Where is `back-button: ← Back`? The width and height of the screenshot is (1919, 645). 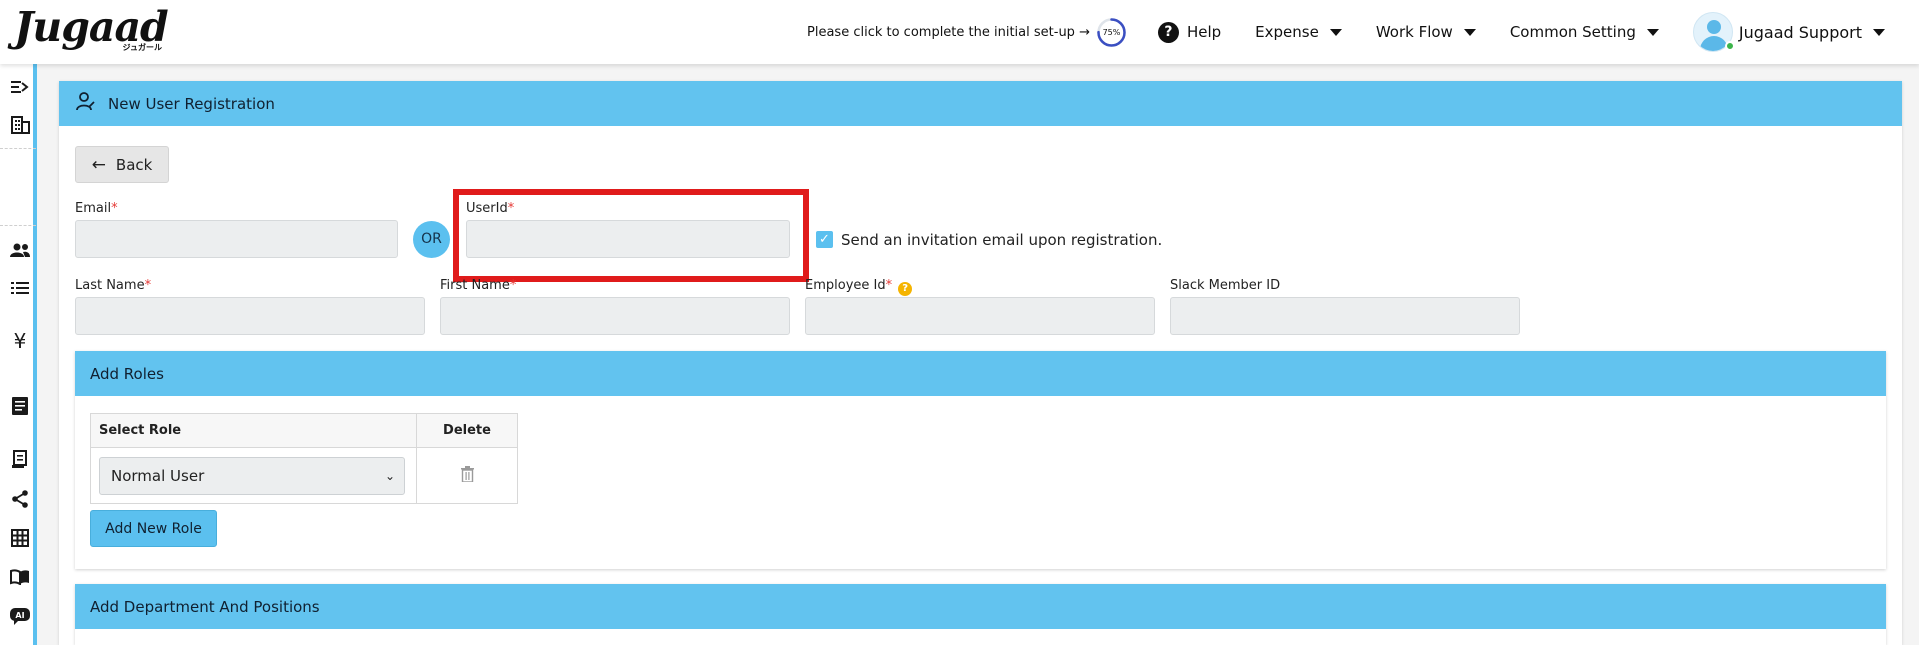 back-button: ← Back is located at coordinates (122, 164).